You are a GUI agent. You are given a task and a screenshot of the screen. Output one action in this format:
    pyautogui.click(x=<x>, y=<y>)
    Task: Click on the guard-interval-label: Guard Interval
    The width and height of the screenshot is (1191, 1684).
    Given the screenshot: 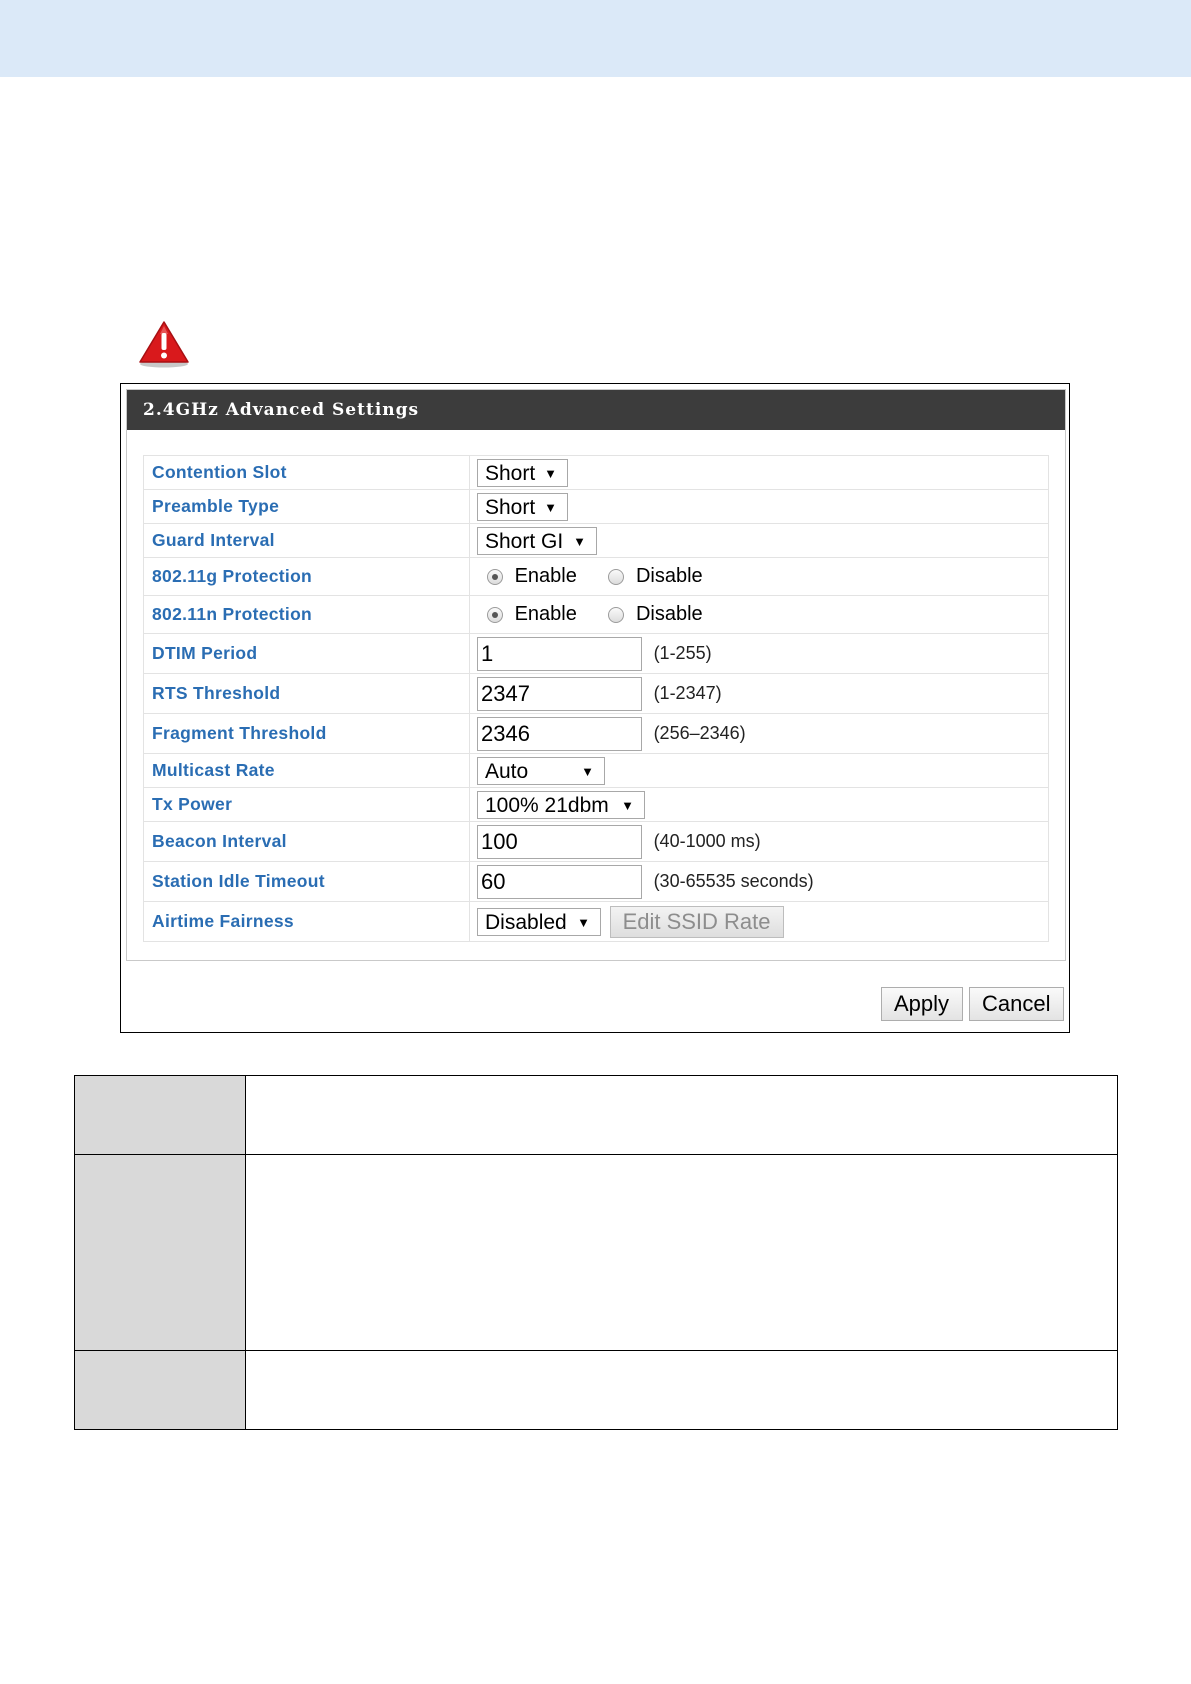 What is the action you would take?
    pyautogui.click(x=306, y=540)
    